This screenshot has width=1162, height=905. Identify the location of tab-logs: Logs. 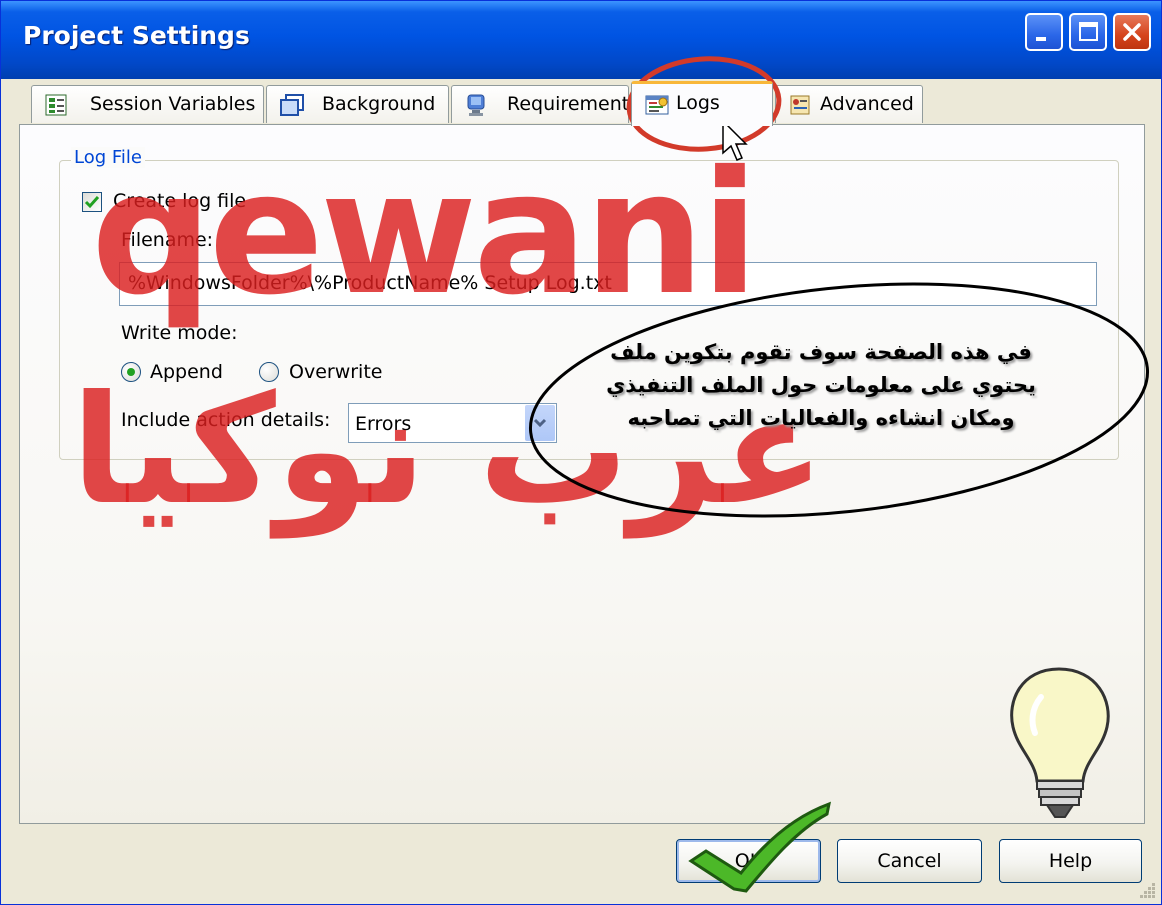
(702, 103).